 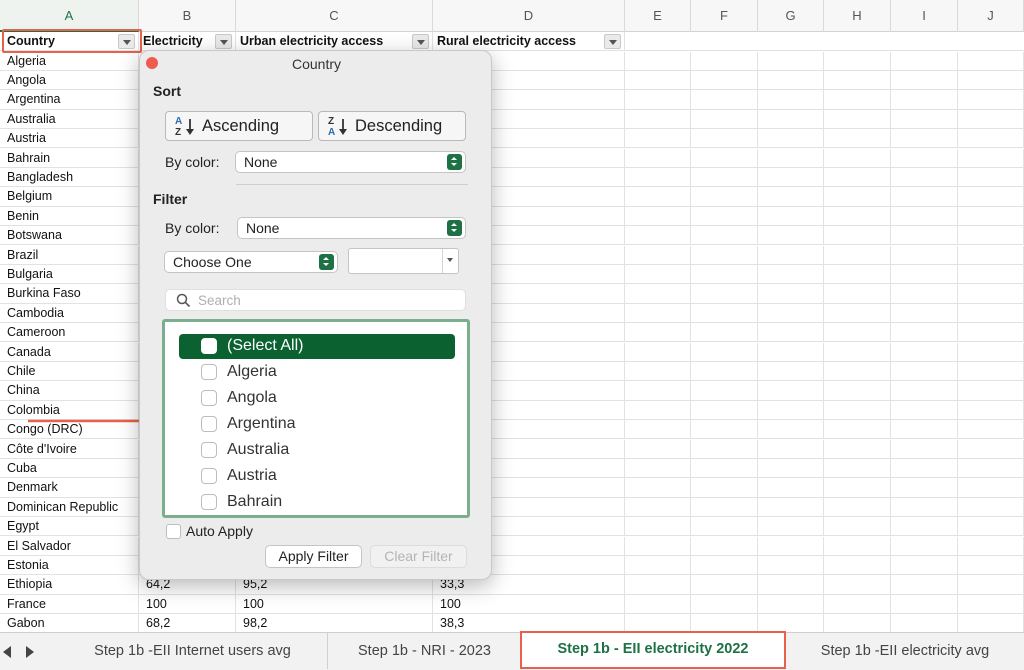 I want to click on list-item: Bahrain, so click(x=317, y=502).